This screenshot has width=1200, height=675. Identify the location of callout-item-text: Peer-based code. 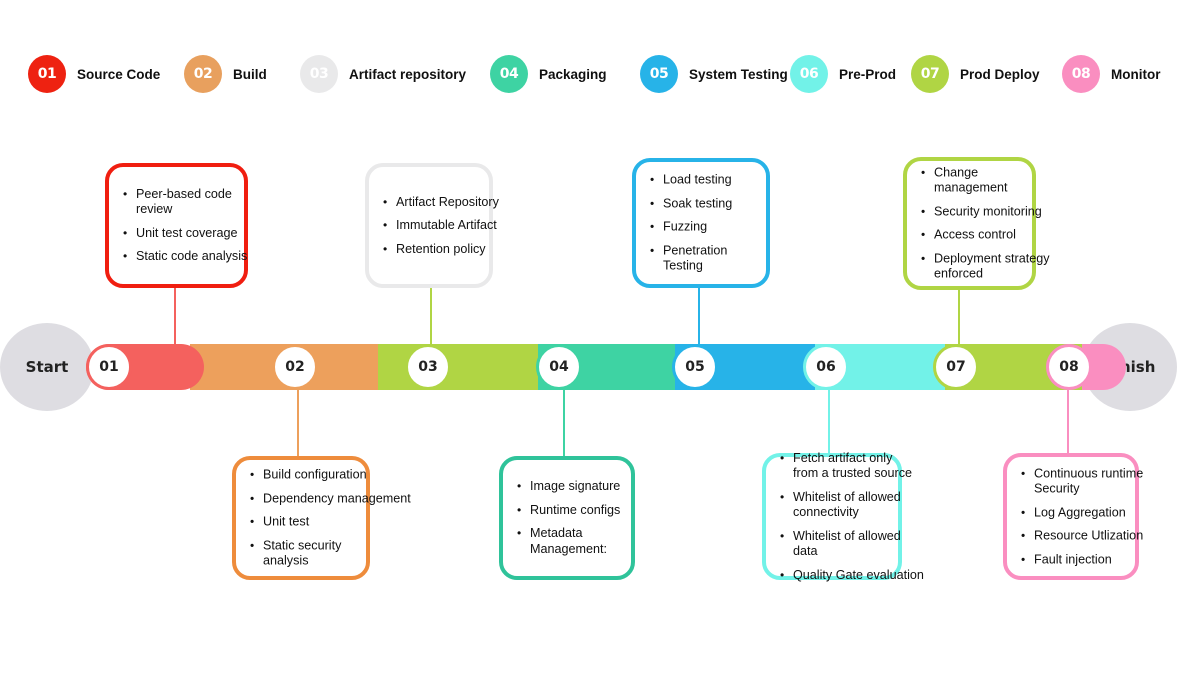
(184, 193).